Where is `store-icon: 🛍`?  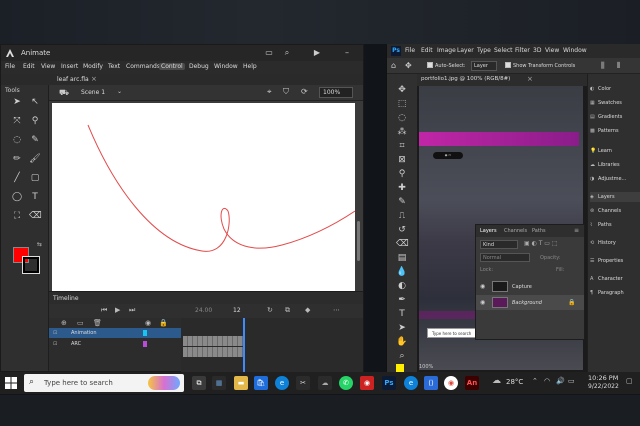
store-icon: 🛍 is located at coordinates (261, 383).